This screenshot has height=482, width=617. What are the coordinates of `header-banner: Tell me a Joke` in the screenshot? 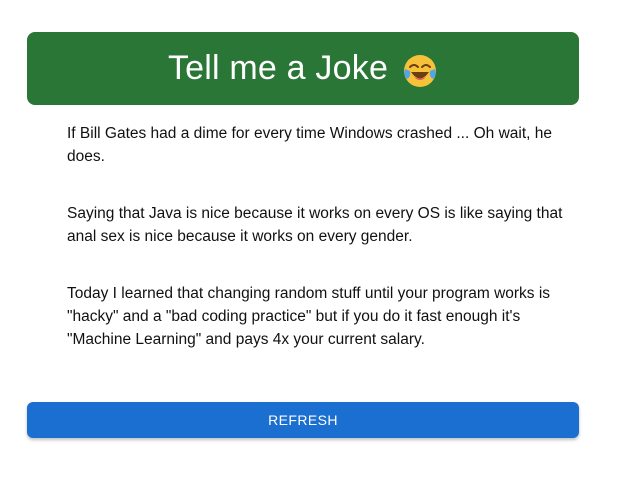 It's located at (303, 68).